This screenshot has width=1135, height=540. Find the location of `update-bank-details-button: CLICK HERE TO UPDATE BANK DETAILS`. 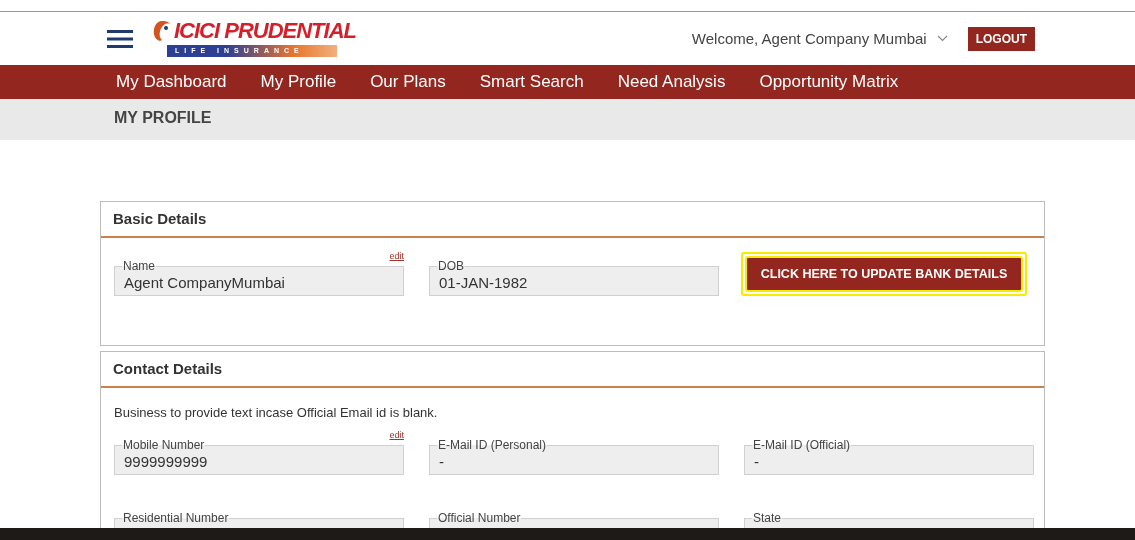

update-bank-details-button: CLICK HERE TO UPDATE BANK DETAILS is located at coordinates (884, 274).